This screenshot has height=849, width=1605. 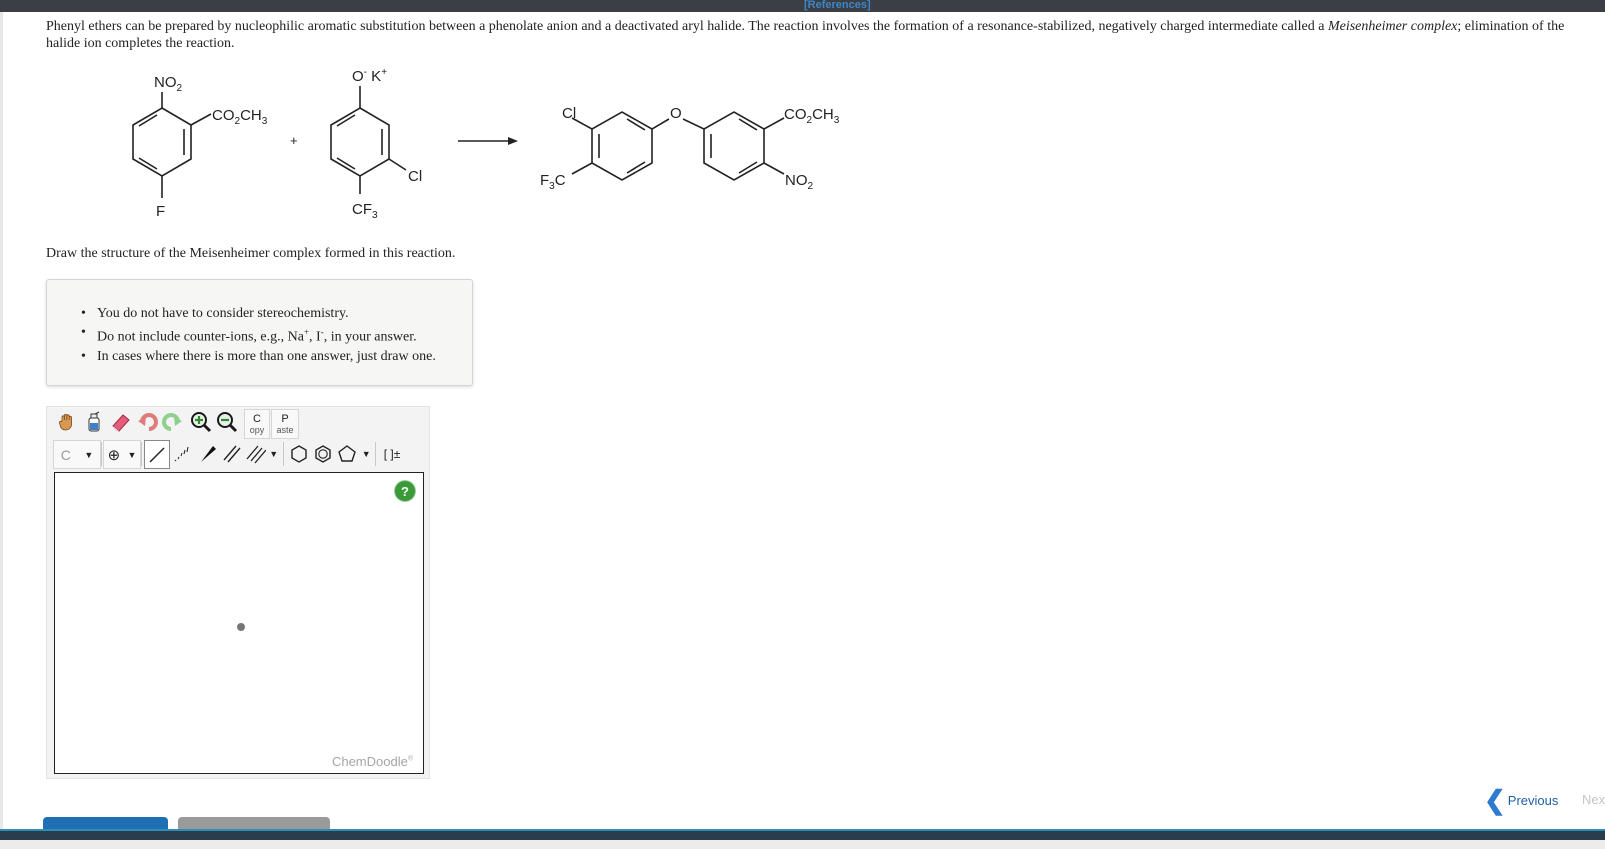 I want to click on single-bond-tool, so click(x=157, y=454).